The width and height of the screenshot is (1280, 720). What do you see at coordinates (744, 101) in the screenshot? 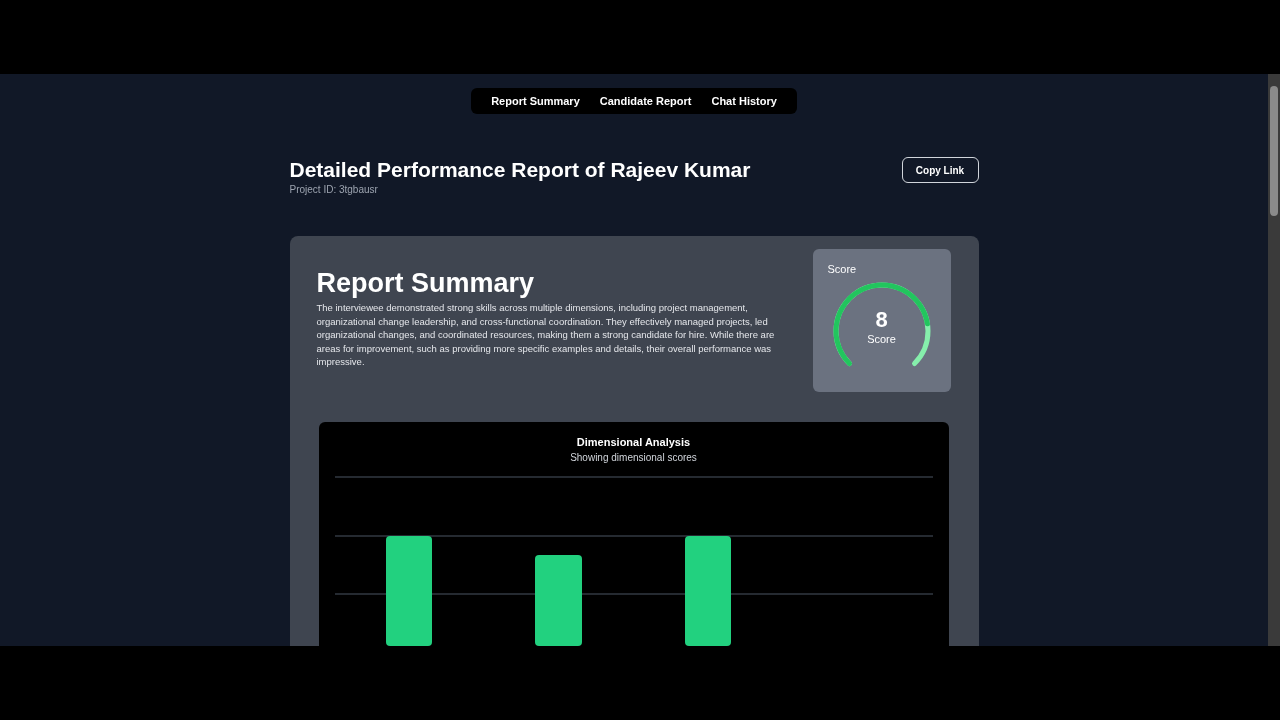
I see `tab: Chat History` at bounding box center [744, 101].